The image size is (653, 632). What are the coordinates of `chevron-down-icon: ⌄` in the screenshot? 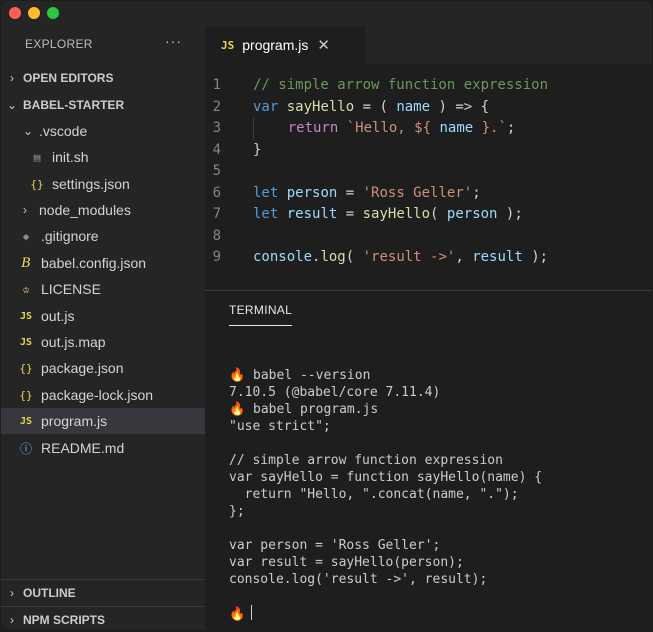 It's located at (28, 131).